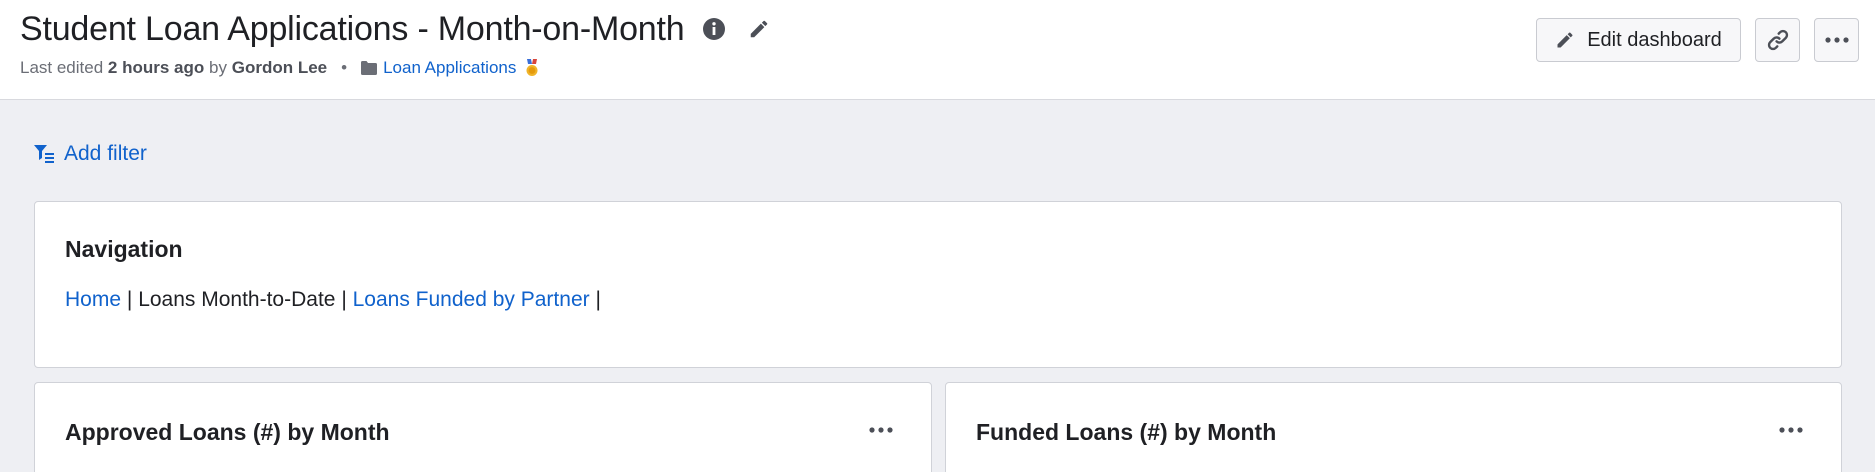  Describe the element at coordinates (1654, 39) in the screenshot. I see `edit-dashboard-label: Edit dashboard` at that location.